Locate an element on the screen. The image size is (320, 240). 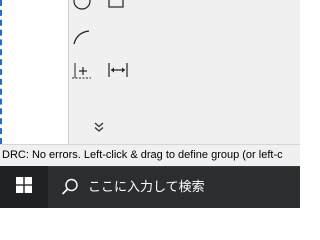
dimension-icon is located at coordinates (118, 70).